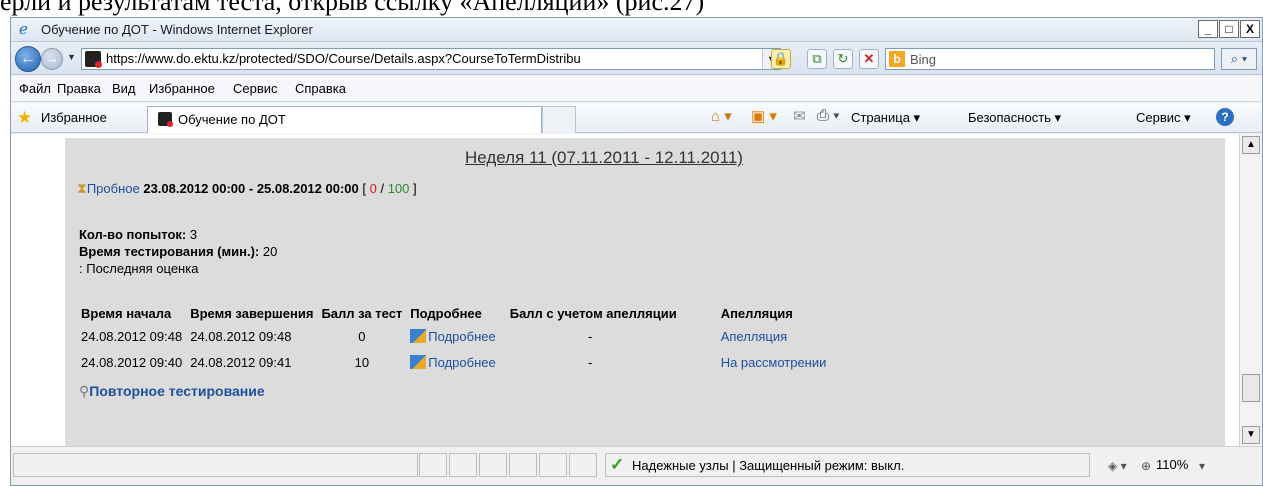 The height and width of the screenshot is (486, 1263). I want to click on lock-icon: 🔒, so click(781, 59).